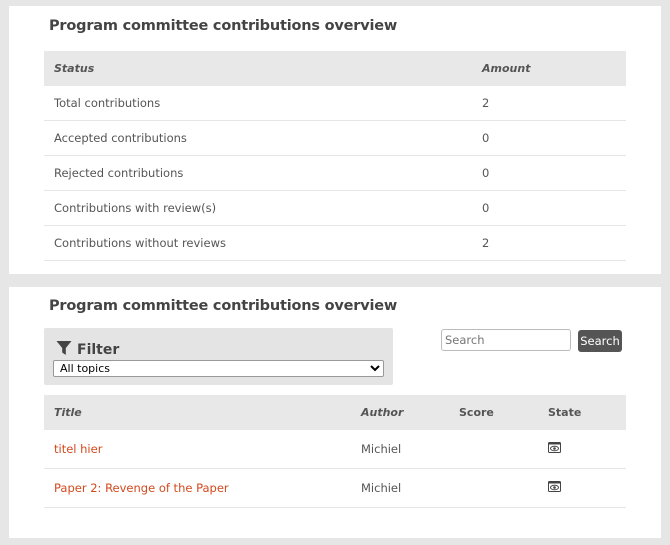  Describe the element at coordinates (98, 350) in the screenshot. I see `filter-label: Filter` at that location.